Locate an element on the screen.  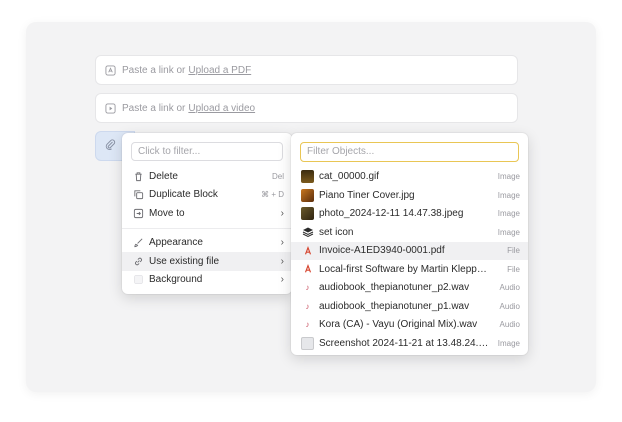
menu-item-label: Move to is located at coordinates (167, 213).